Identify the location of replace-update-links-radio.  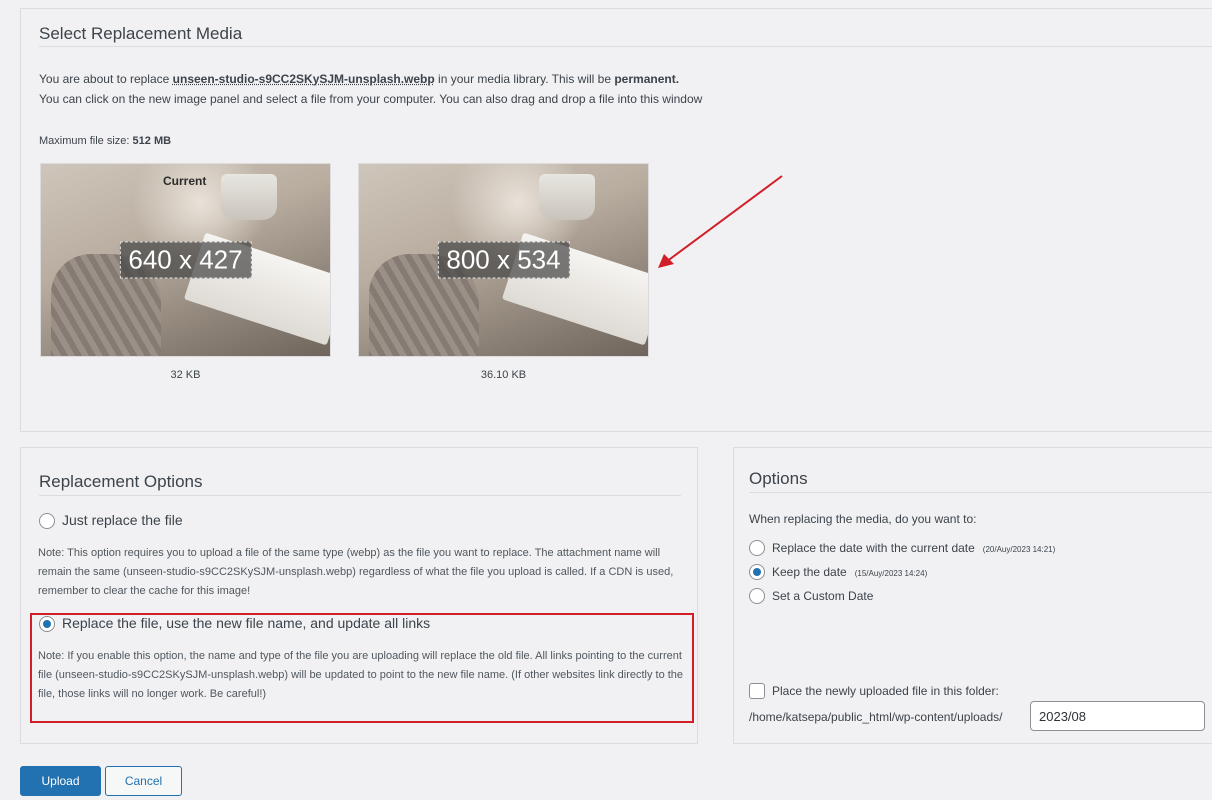
(47, 624).